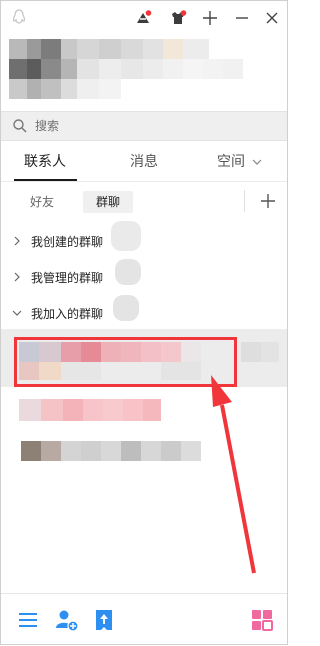 This screenshot has width=320, height=646. What do you see at coordinates (108, 202) in the screenshot?
I see `subtab-group-chats: 群聊` at bounding box center [108, 202].